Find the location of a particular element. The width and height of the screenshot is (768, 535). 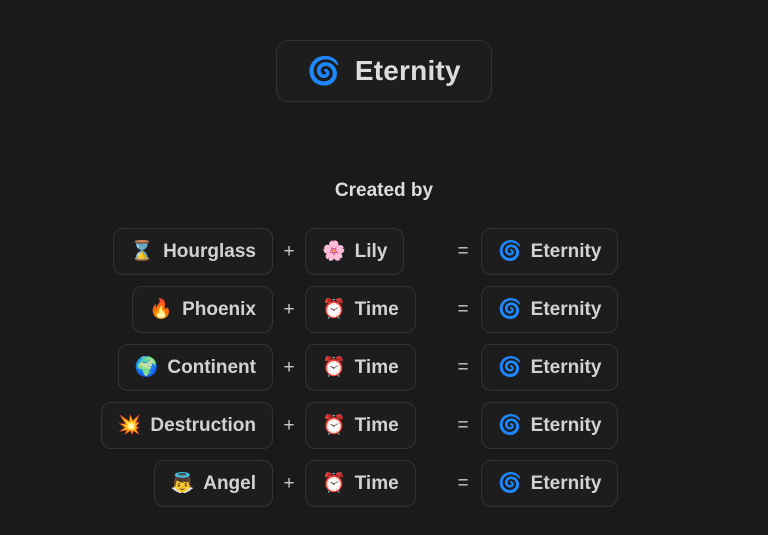

ingredient-chip: 🔥 Phoenix is located at coordinates (202, 309).